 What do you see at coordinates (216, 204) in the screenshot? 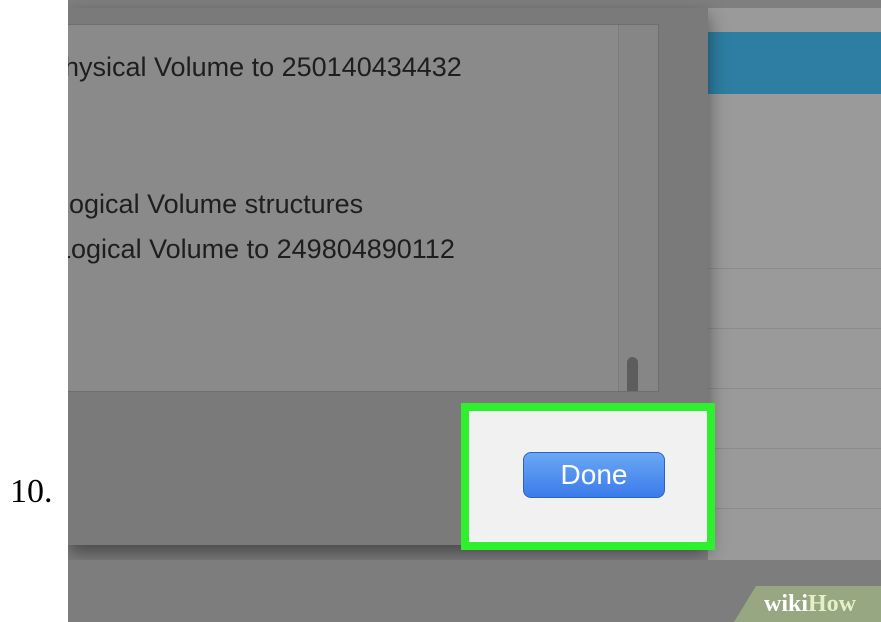
I see `log-line: Logical Volume structures` at bounding box center [216, 204].